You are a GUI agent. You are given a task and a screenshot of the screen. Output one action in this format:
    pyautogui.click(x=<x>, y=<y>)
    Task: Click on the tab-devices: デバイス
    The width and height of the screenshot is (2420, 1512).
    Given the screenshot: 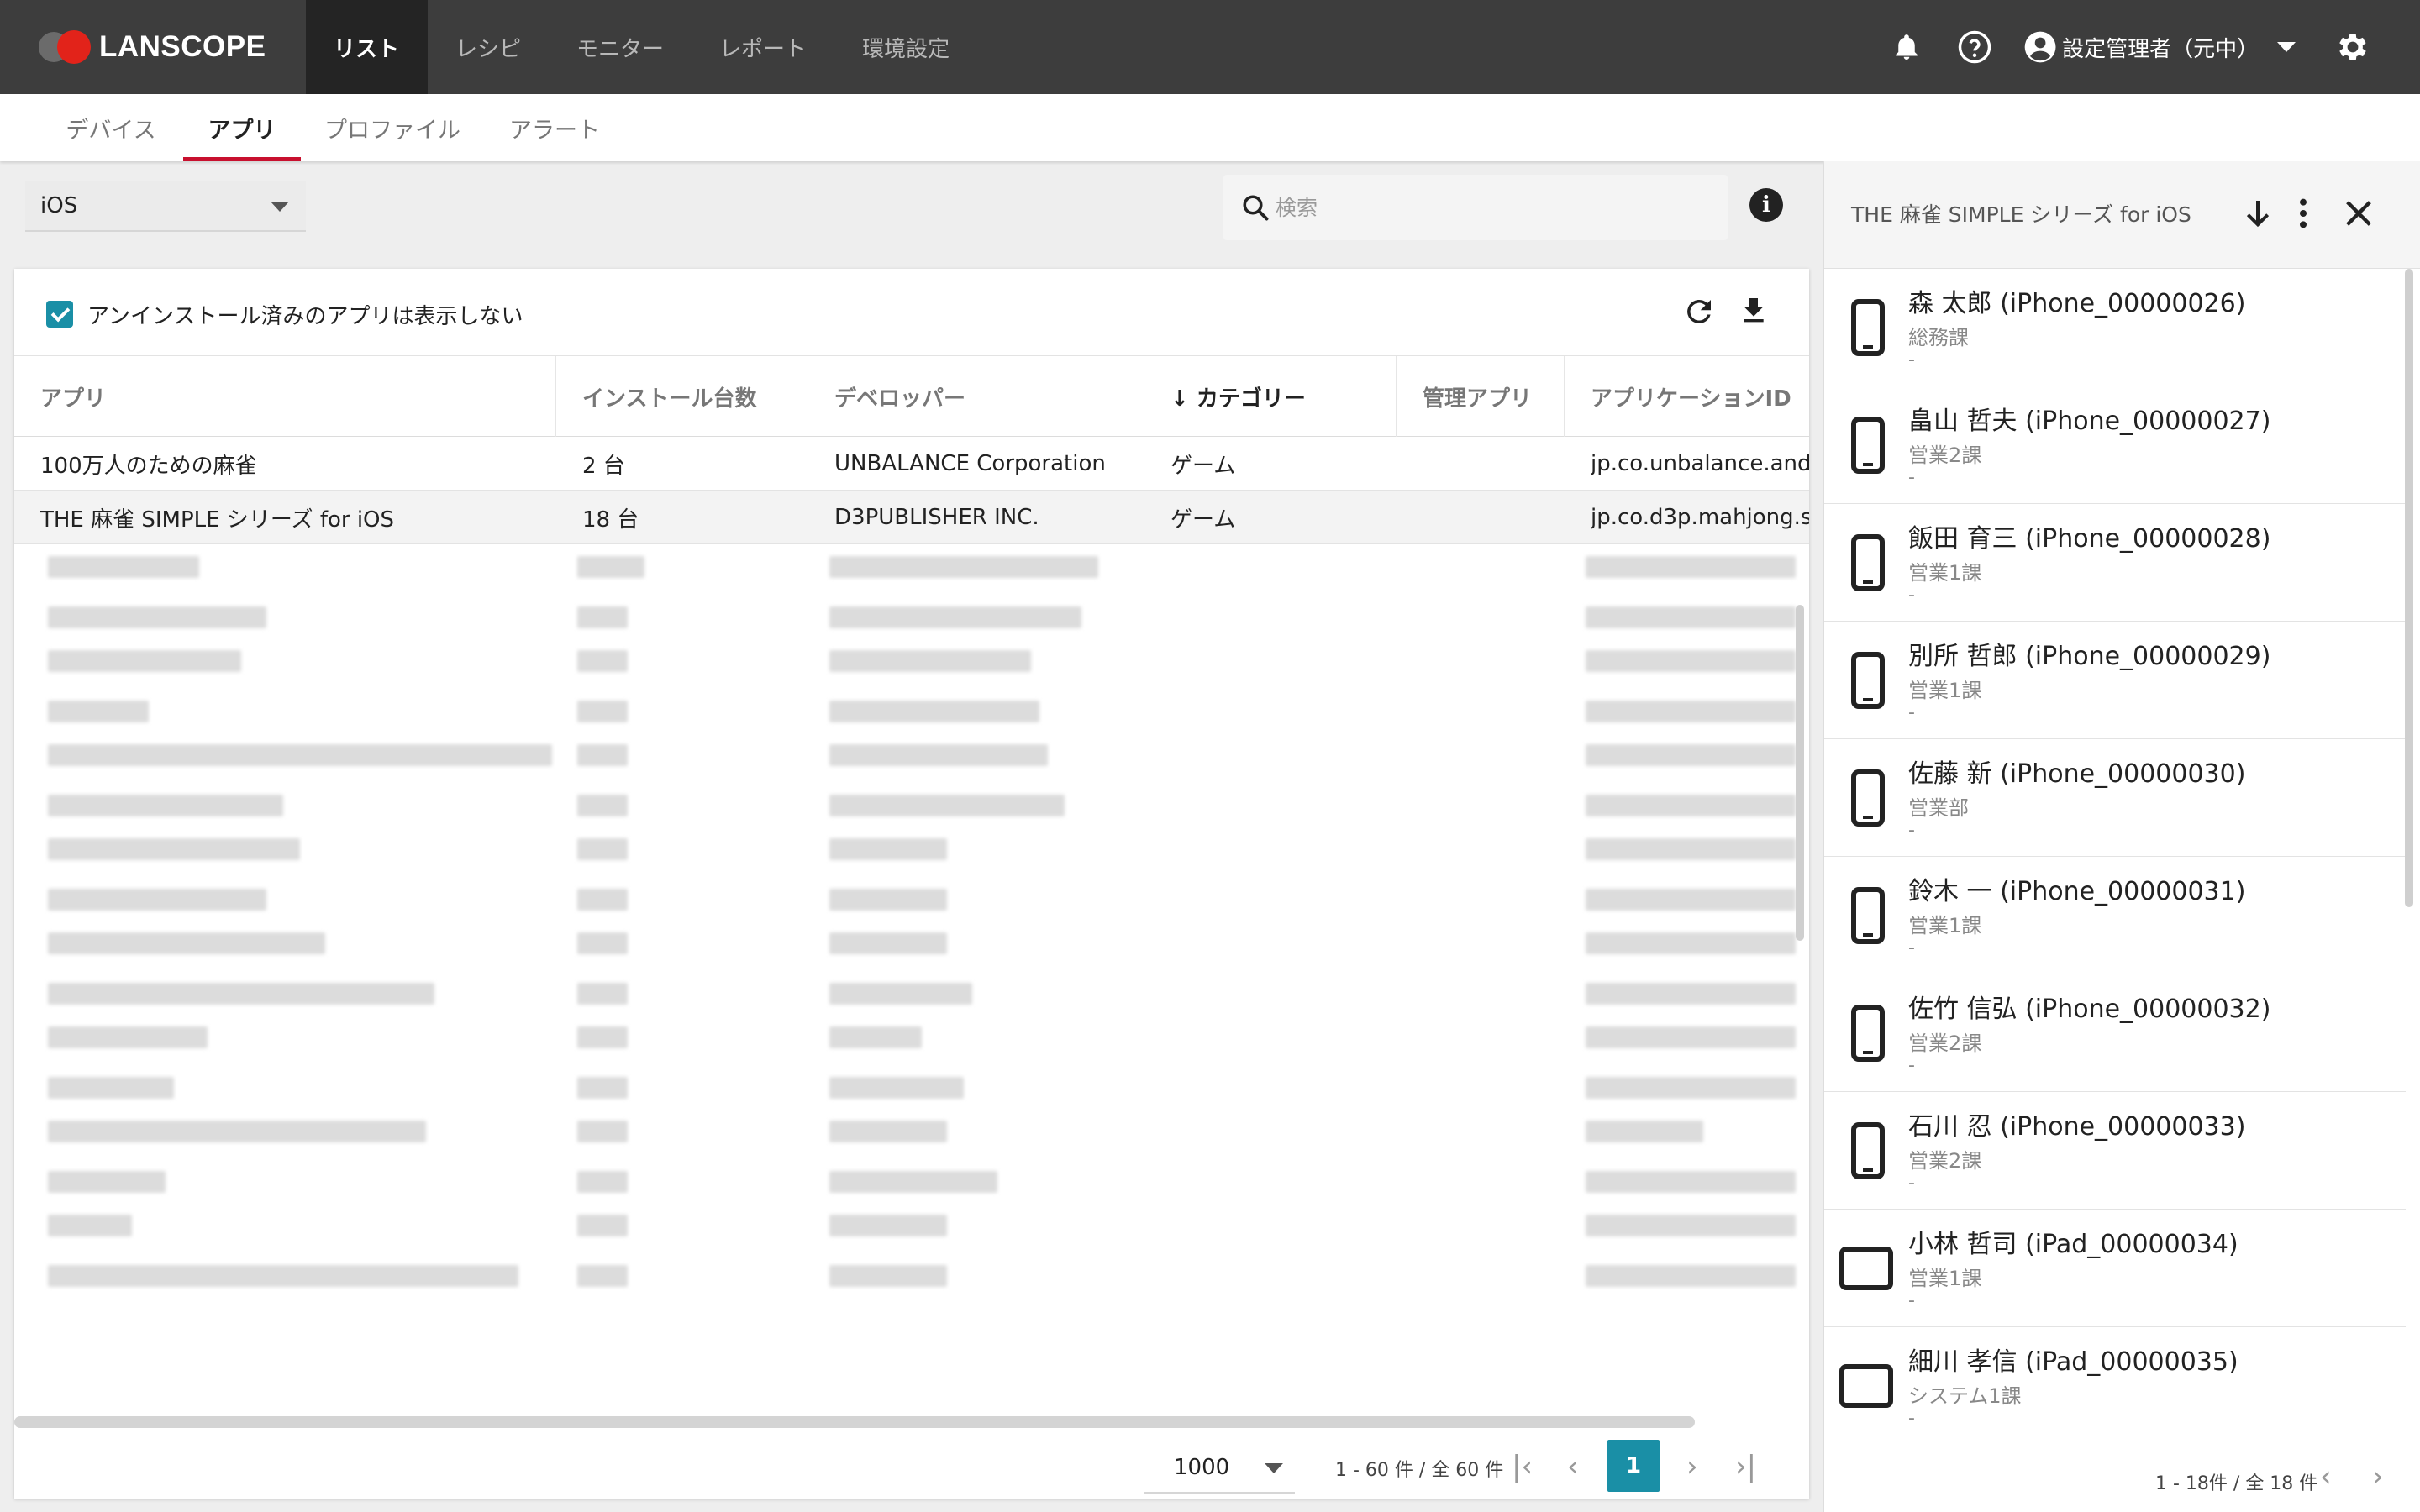 What is the action you would take?
    pyautogui.click(x=110, y=127)
    